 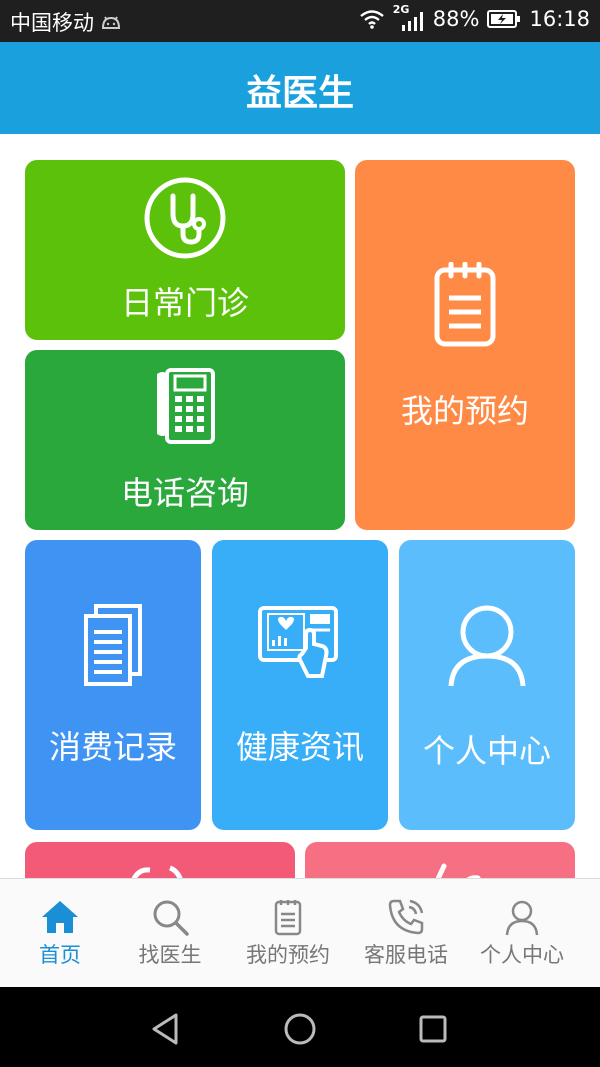 I want to click on tile-partial-right, so click(x=440, y=860).